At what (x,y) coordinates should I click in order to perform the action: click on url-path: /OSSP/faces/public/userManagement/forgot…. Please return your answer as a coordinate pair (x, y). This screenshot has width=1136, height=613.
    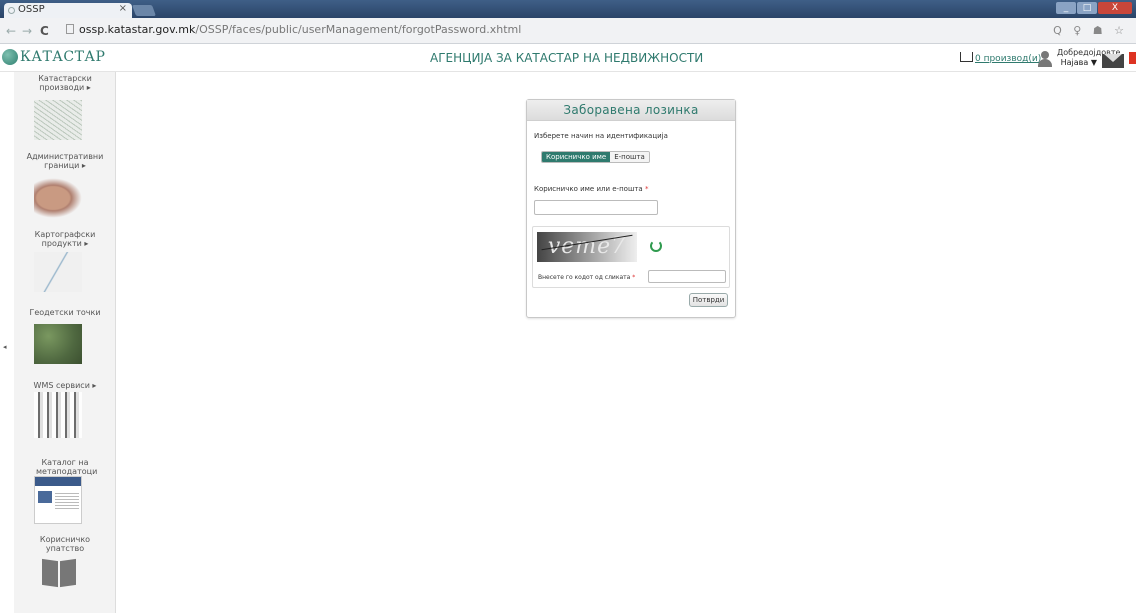
    Looking at the image, I should click on (358, 29).